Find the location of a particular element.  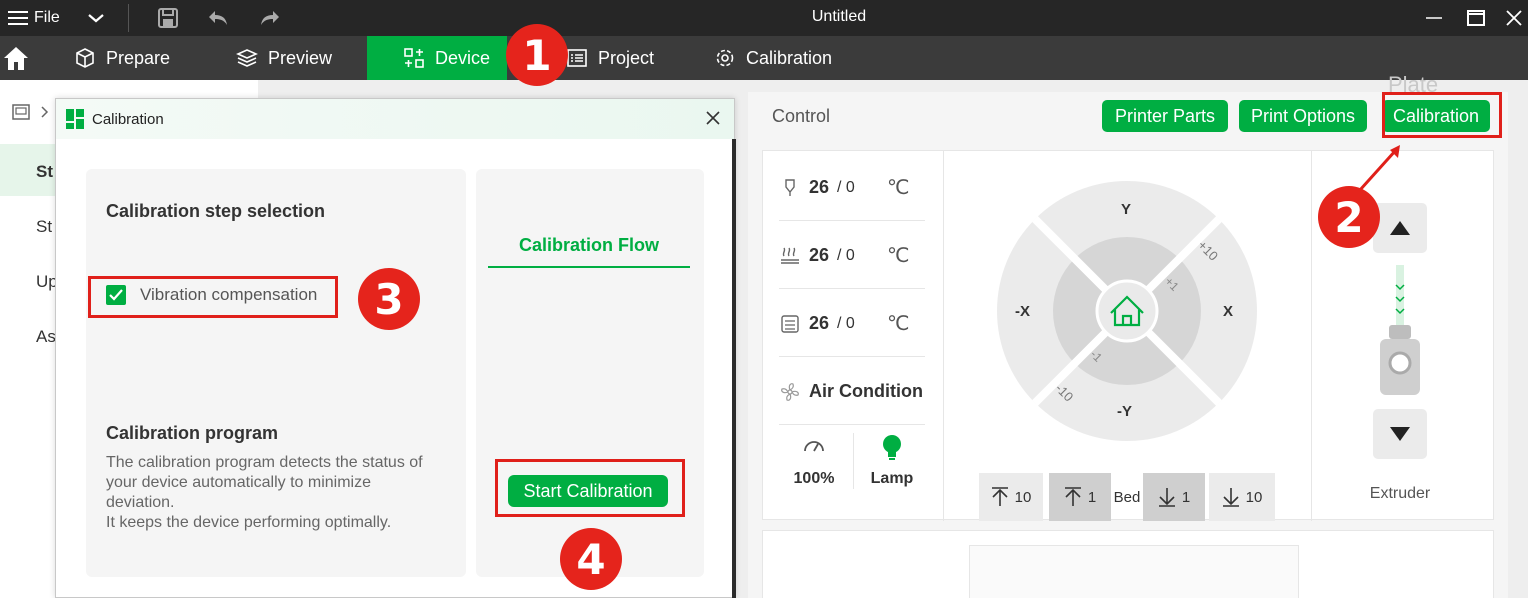

bed-current-temp: 26 is located at coordinates (819, 255).